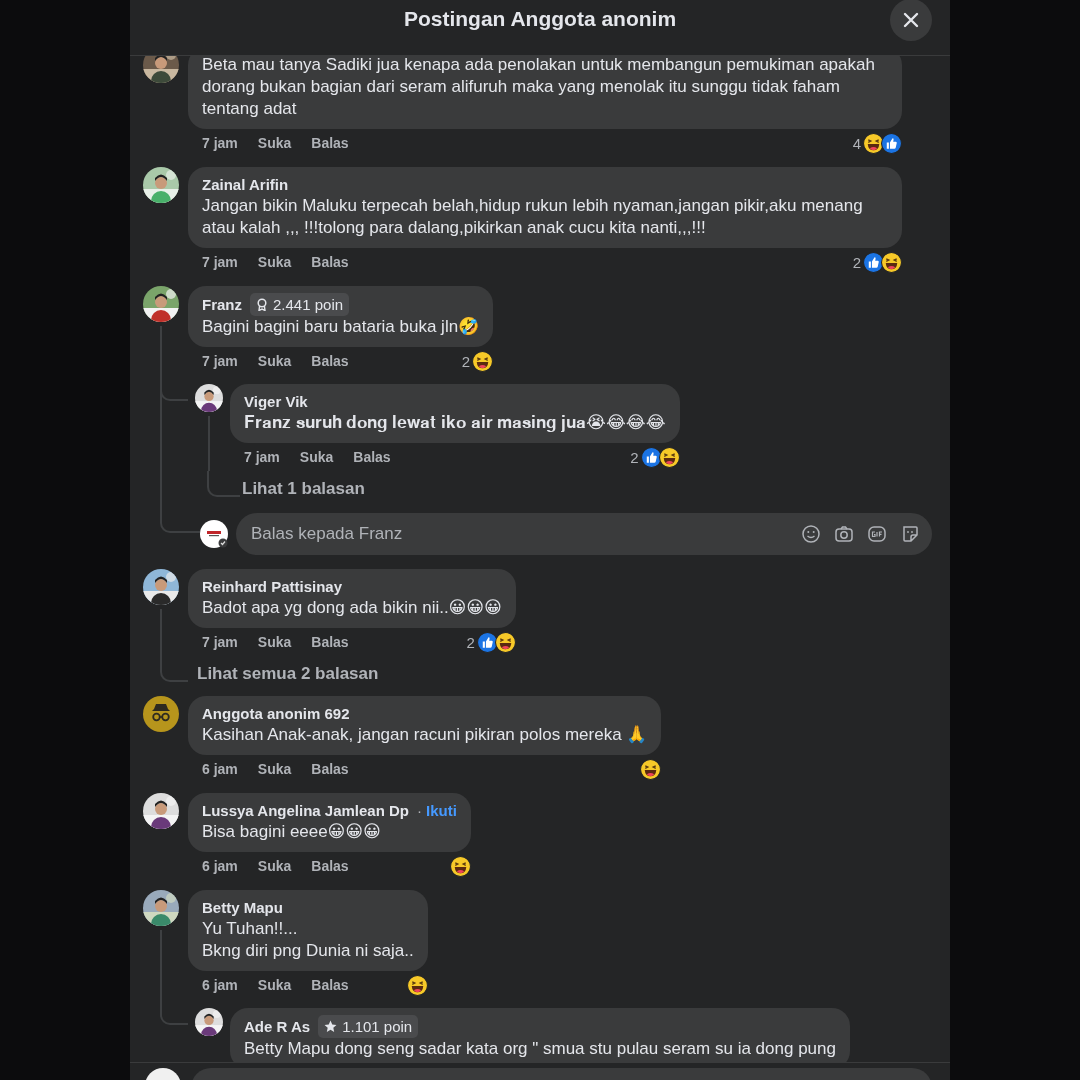  I want to click on reaction-count: 4, so click(856, 143).